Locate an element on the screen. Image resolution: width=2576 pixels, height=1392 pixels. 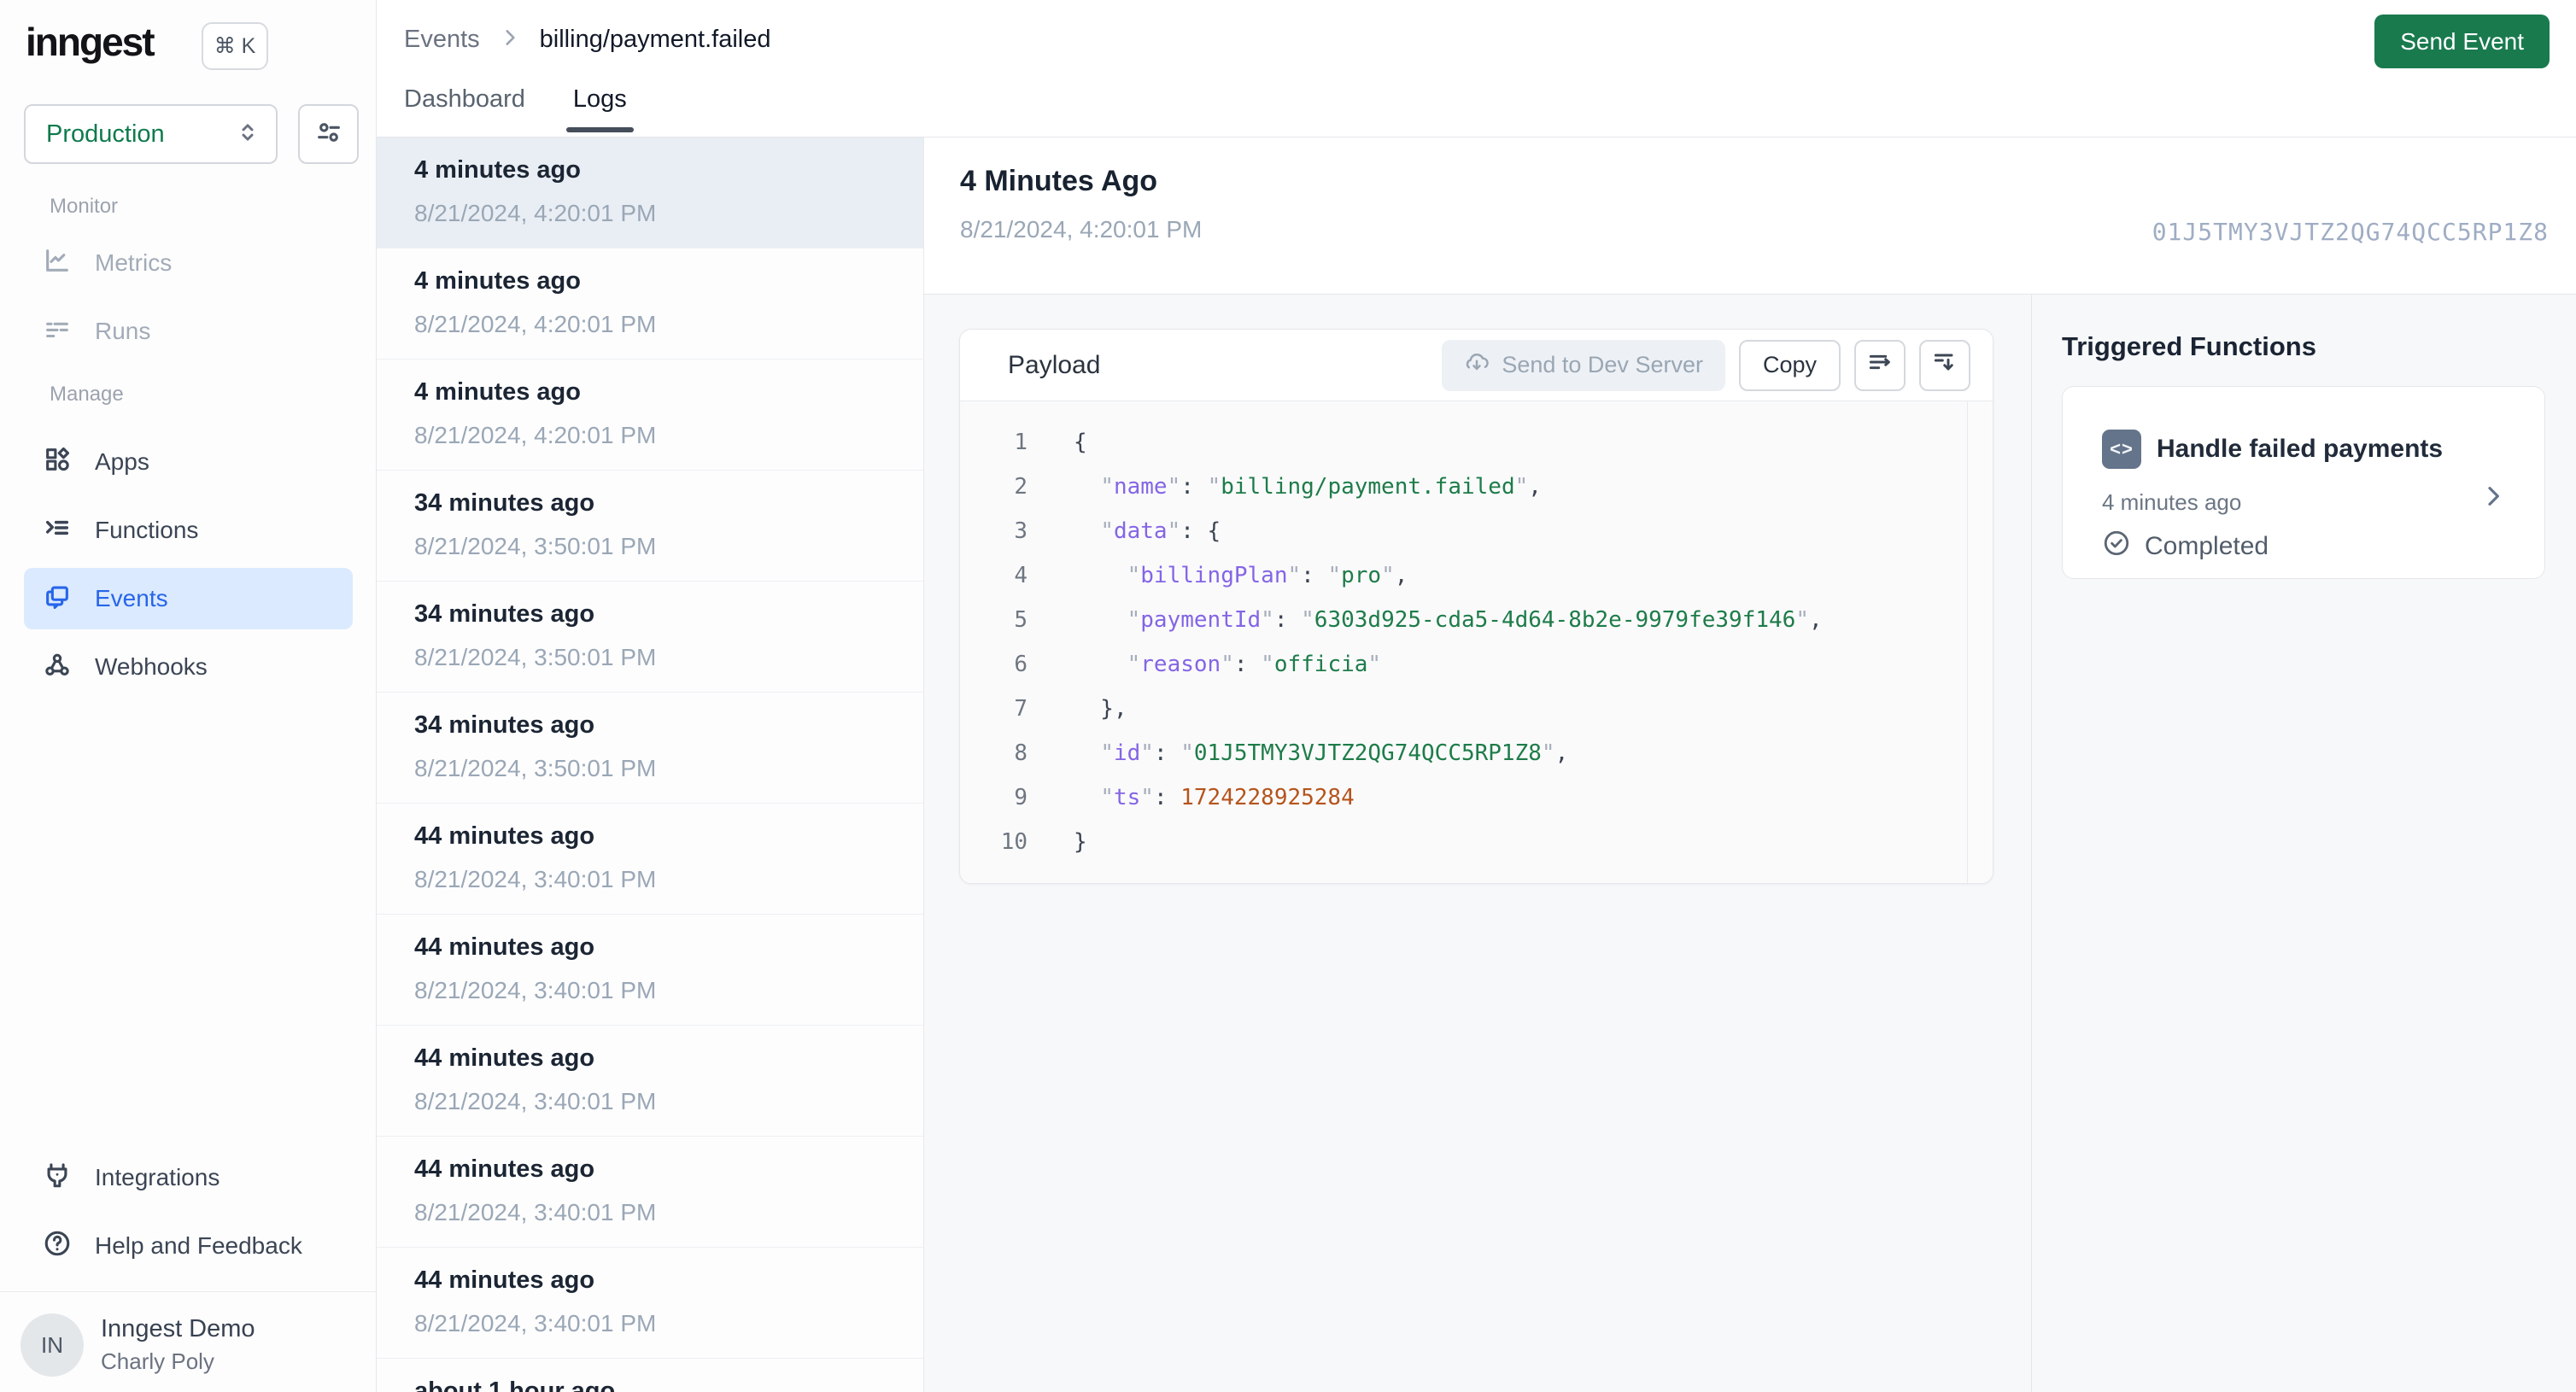
sidebar-item-label: Events is located at coordinates (131, 598).